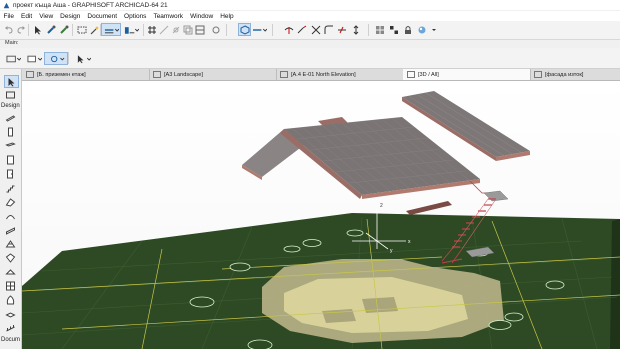 This screenshot has width=620, height=349. I want to click on info-box-toolbar, so click(310, 58).